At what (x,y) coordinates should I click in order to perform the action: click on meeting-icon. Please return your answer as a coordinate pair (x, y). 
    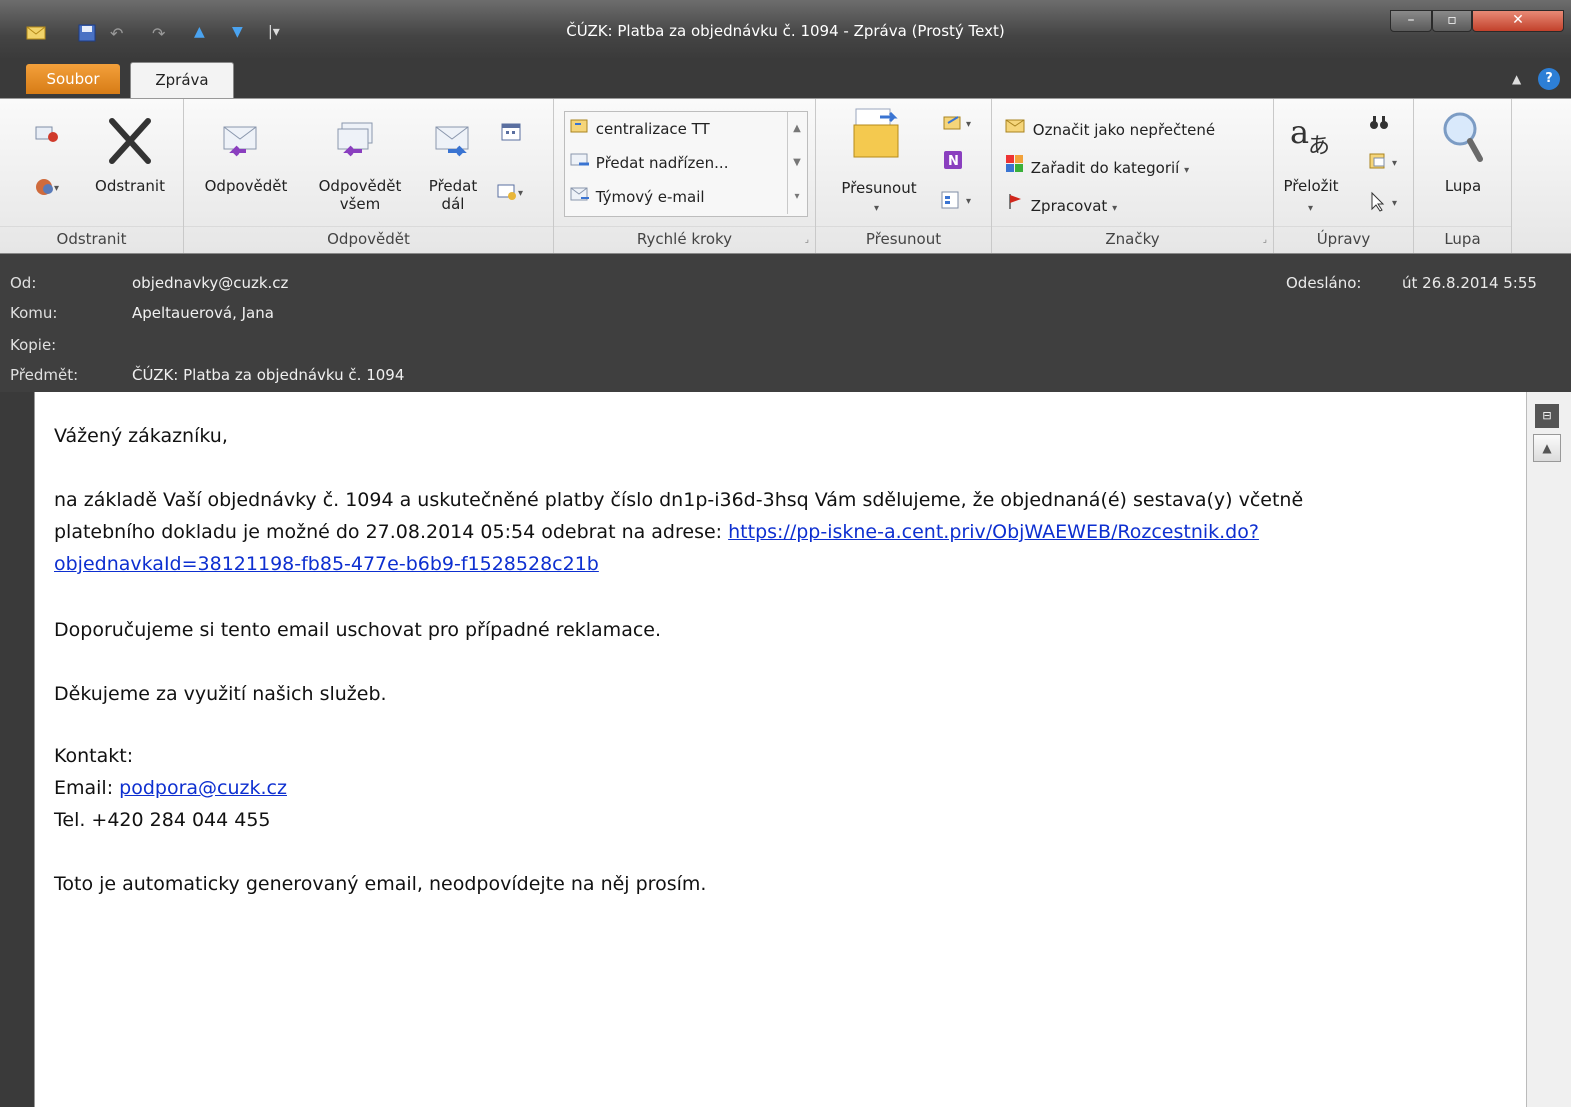
    Looking at the image, I should click on (511, 134).